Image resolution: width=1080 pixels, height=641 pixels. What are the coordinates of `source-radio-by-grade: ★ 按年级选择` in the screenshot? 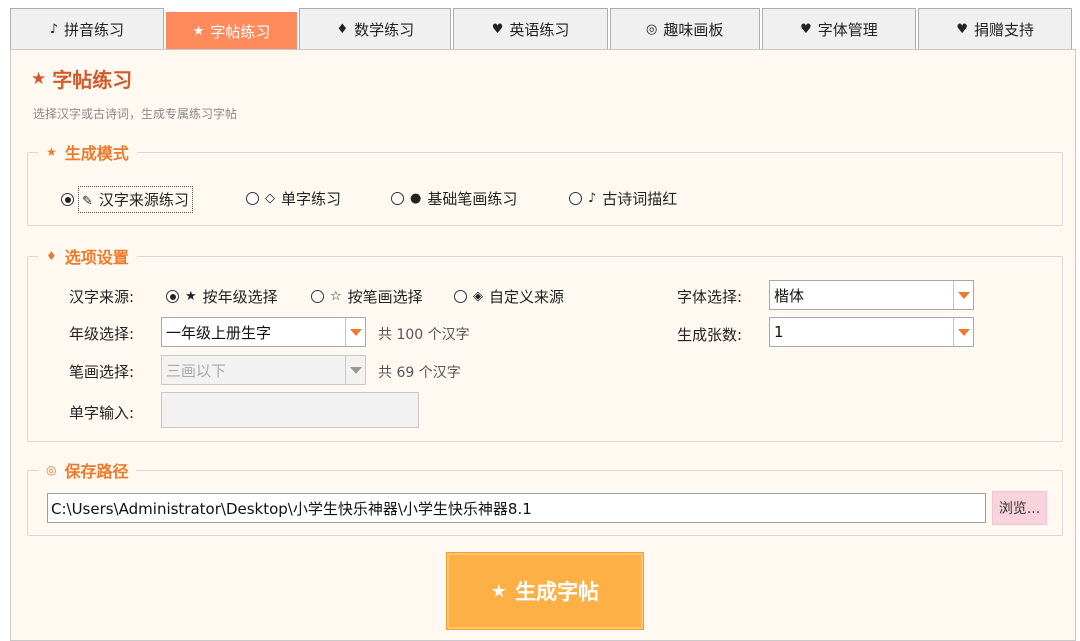 It's located at (222, 296).